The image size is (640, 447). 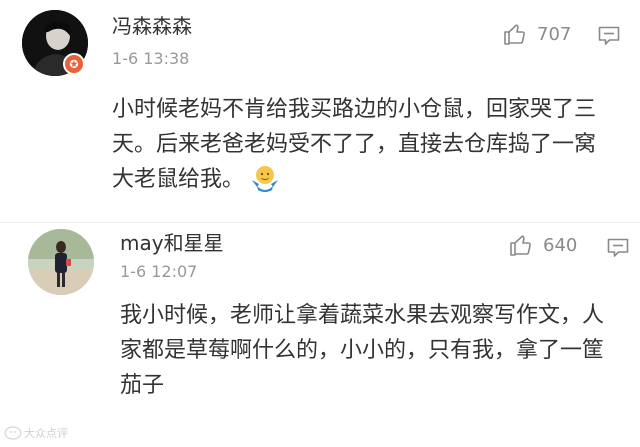 I want to click on like-count: 640, so click(x=560, y=245).